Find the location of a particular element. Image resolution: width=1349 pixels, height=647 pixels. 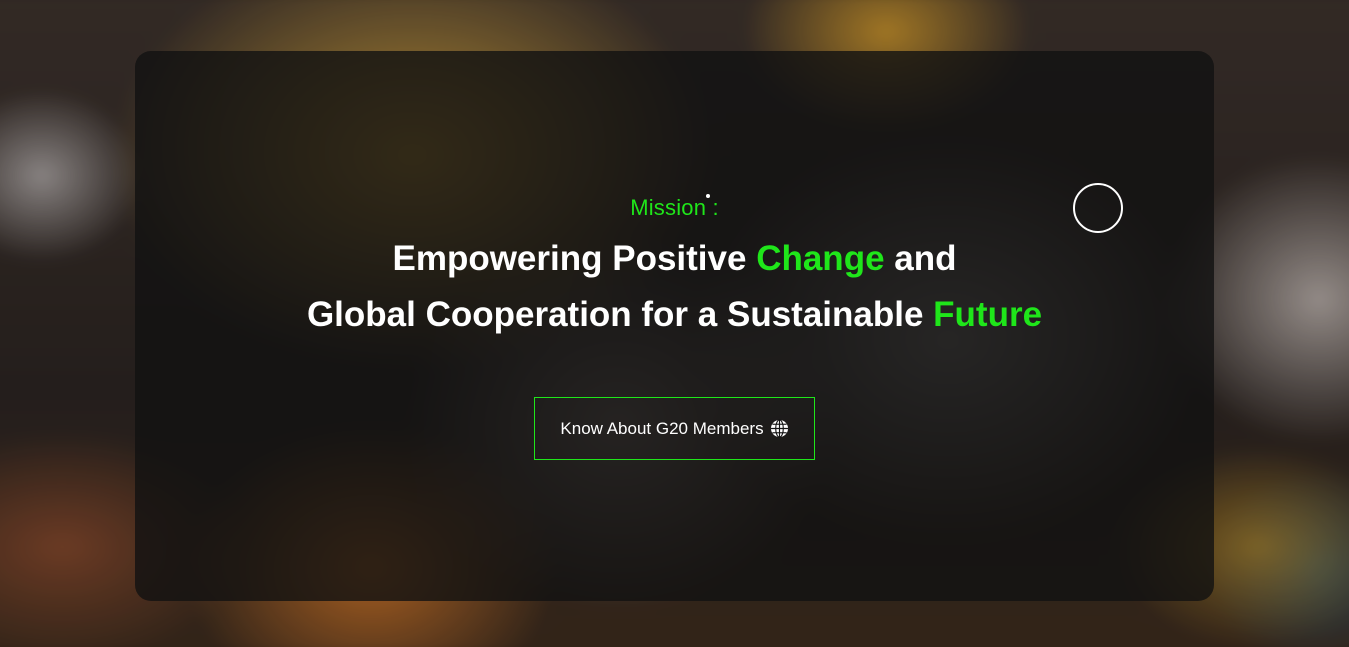

headline-line-2-text: Global Cooperation for a Sustainable is located at coordinates (620, 314).